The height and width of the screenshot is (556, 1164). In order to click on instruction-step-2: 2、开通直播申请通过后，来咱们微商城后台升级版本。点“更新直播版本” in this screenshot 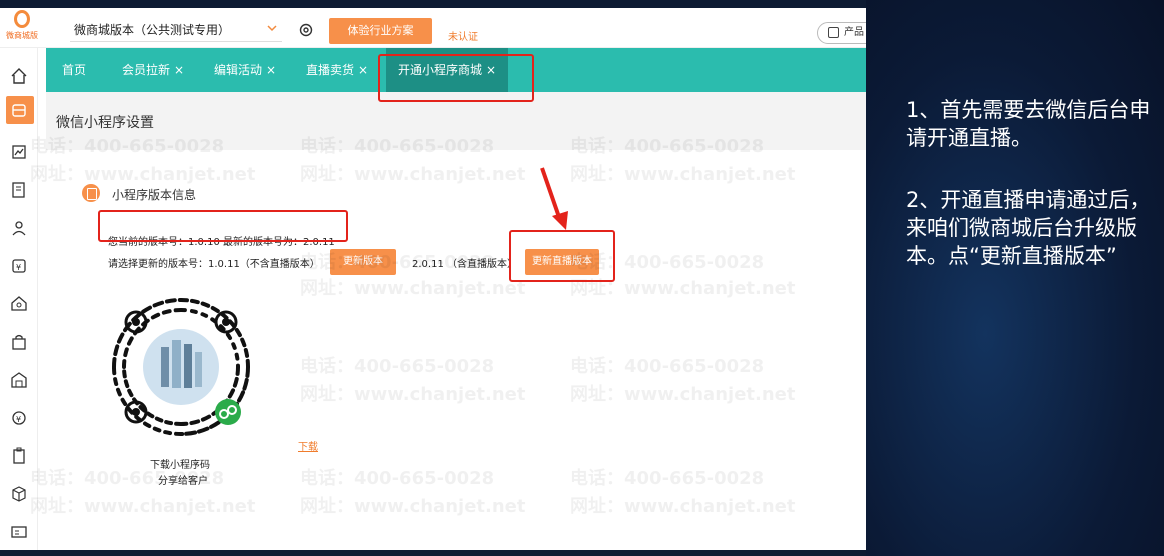, I will do `click(1028, 228)`.